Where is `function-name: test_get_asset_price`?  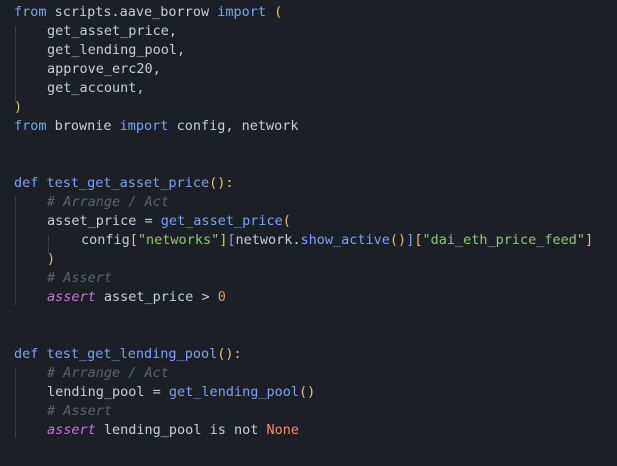
function-name: test_get_asset_price is located at coordinates (124, 183).